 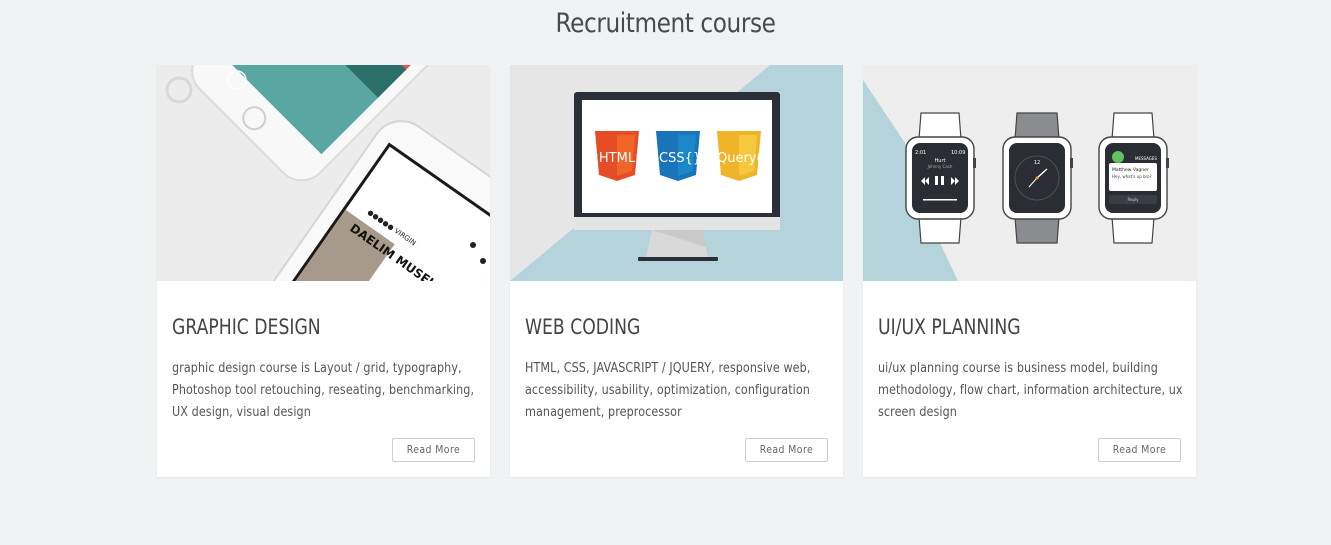 I want to click on card-title: WEB CODING, so click(x=583, y=327).